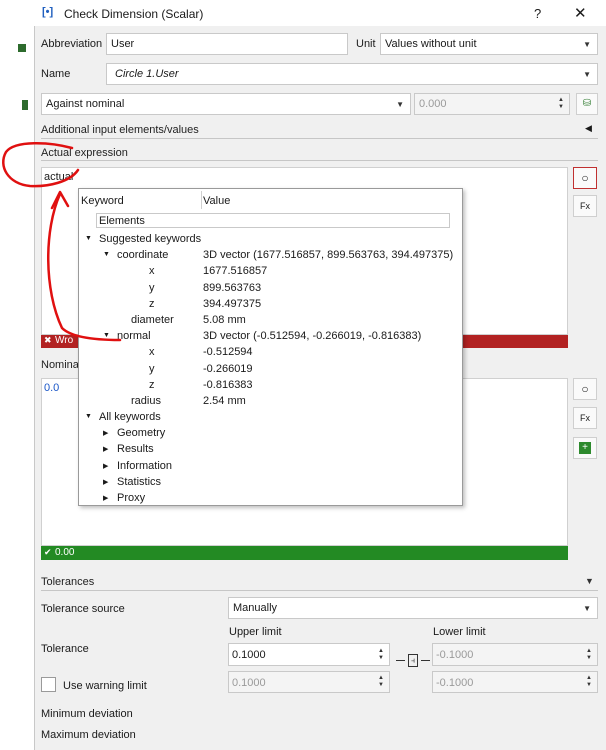 Image resolution: width=606 pixels, height=750 pixels. What do you see at coordinates (145, 465) in the screenshot?
I see `keyword-name: Information` at bounding box center [145, 465].